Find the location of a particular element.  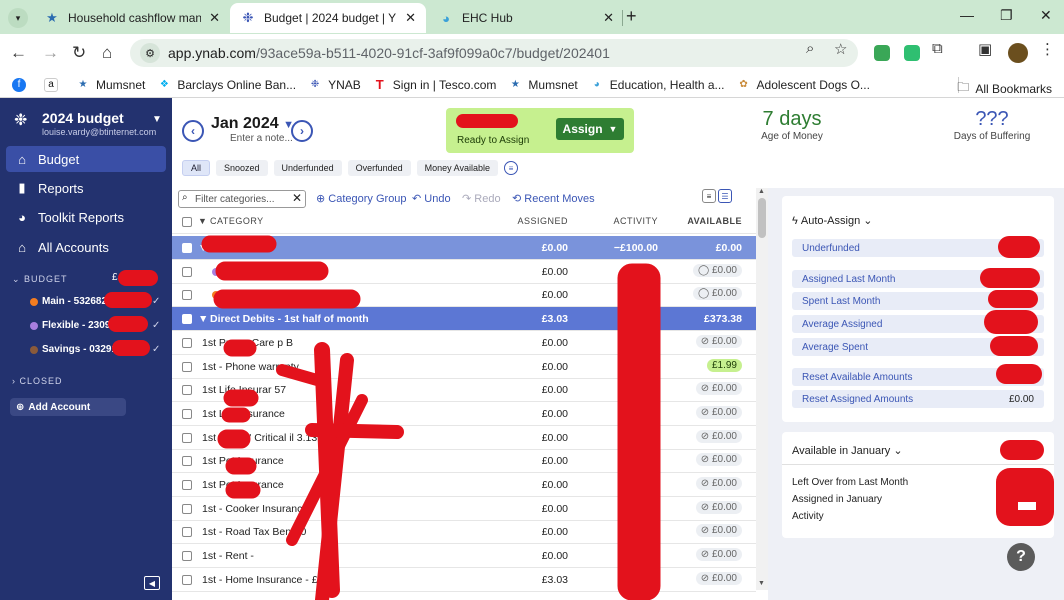

activity-value: 2 is located at coordinates (626, 485).